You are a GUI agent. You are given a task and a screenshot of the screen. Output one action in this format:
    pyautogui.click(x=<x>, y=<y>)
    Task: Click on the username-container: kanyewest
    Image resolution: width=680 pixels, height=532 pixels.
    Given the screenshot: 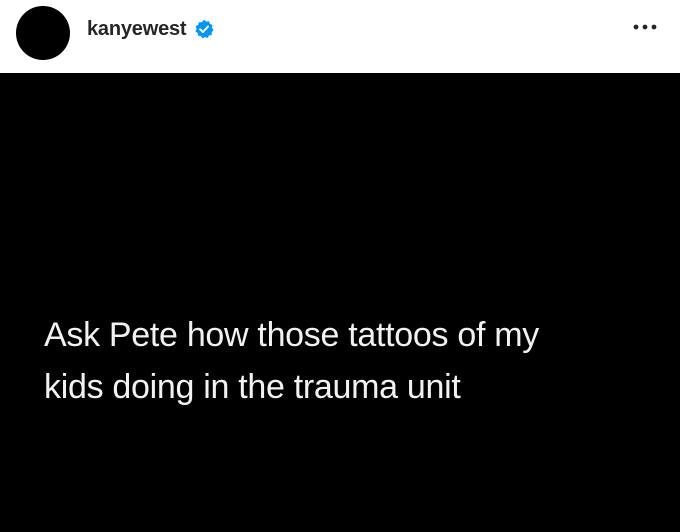 What is the action you would take?
    pyautogui.click(x=150, y=29)
    